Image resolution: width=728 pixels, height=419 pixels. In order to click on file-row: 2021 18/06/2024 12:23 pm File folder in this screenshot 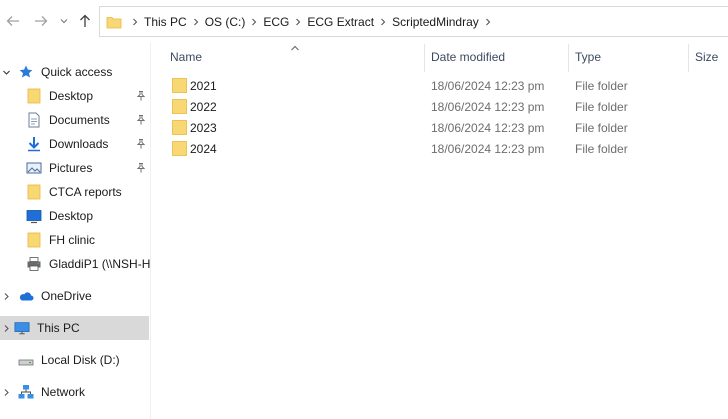, I will do `click(440, 85)`.